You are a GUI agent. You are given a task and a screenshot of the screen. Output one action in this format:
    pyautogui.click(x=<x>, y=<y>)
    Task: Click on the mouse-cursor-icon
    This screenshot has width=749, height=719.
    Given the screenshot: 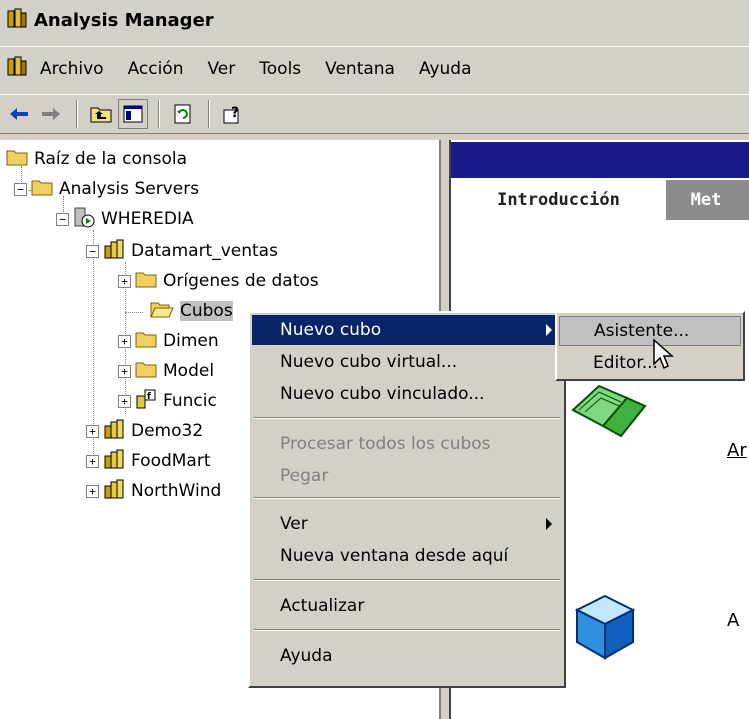 What is the action you would take?
    pyautogui.click(x=664, y=357)
    